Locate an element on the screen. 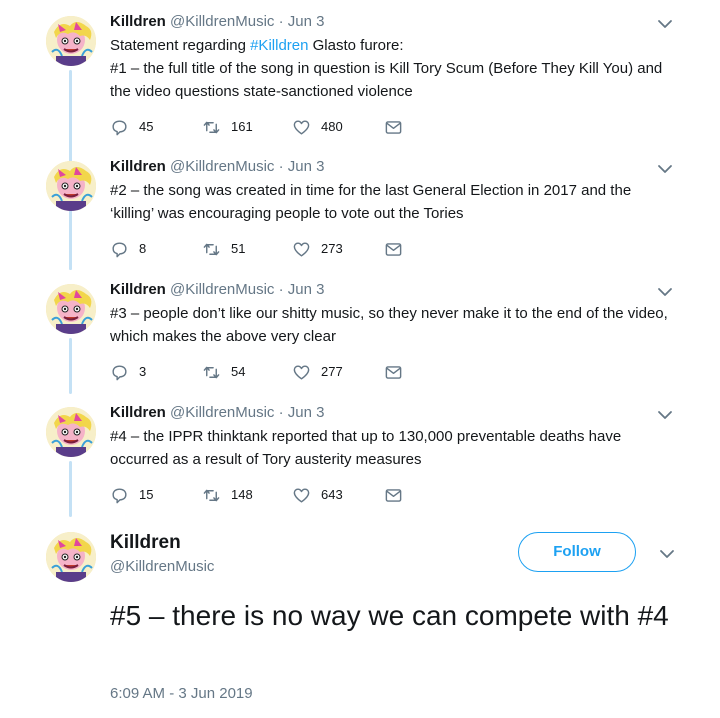  reply-count: 8 is located at coordinates (143, 248).